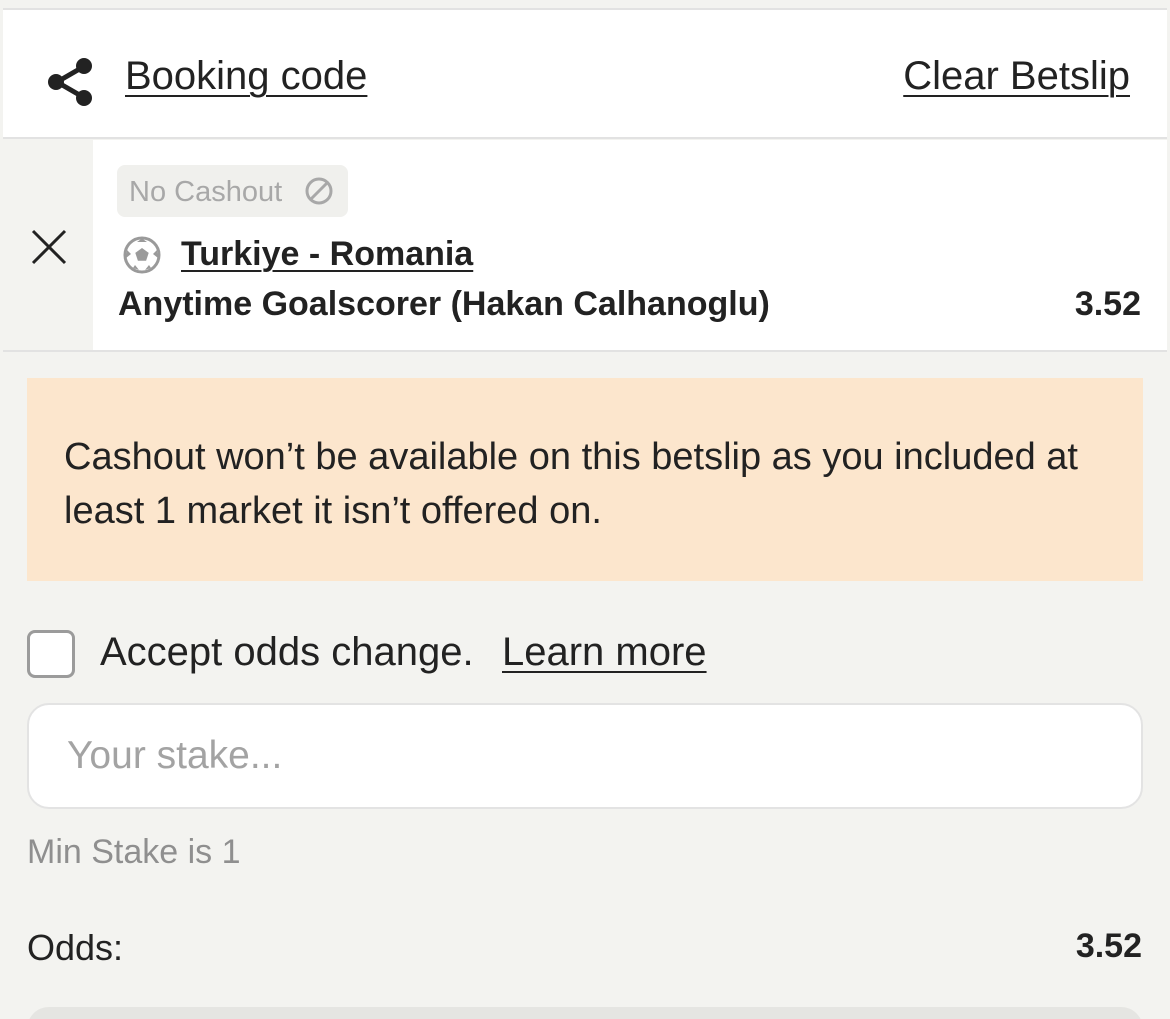  What do you see at coordinates (585, 1013) in the screenshot?
I see `place-bet-button` at bounding box center [585, 1013].